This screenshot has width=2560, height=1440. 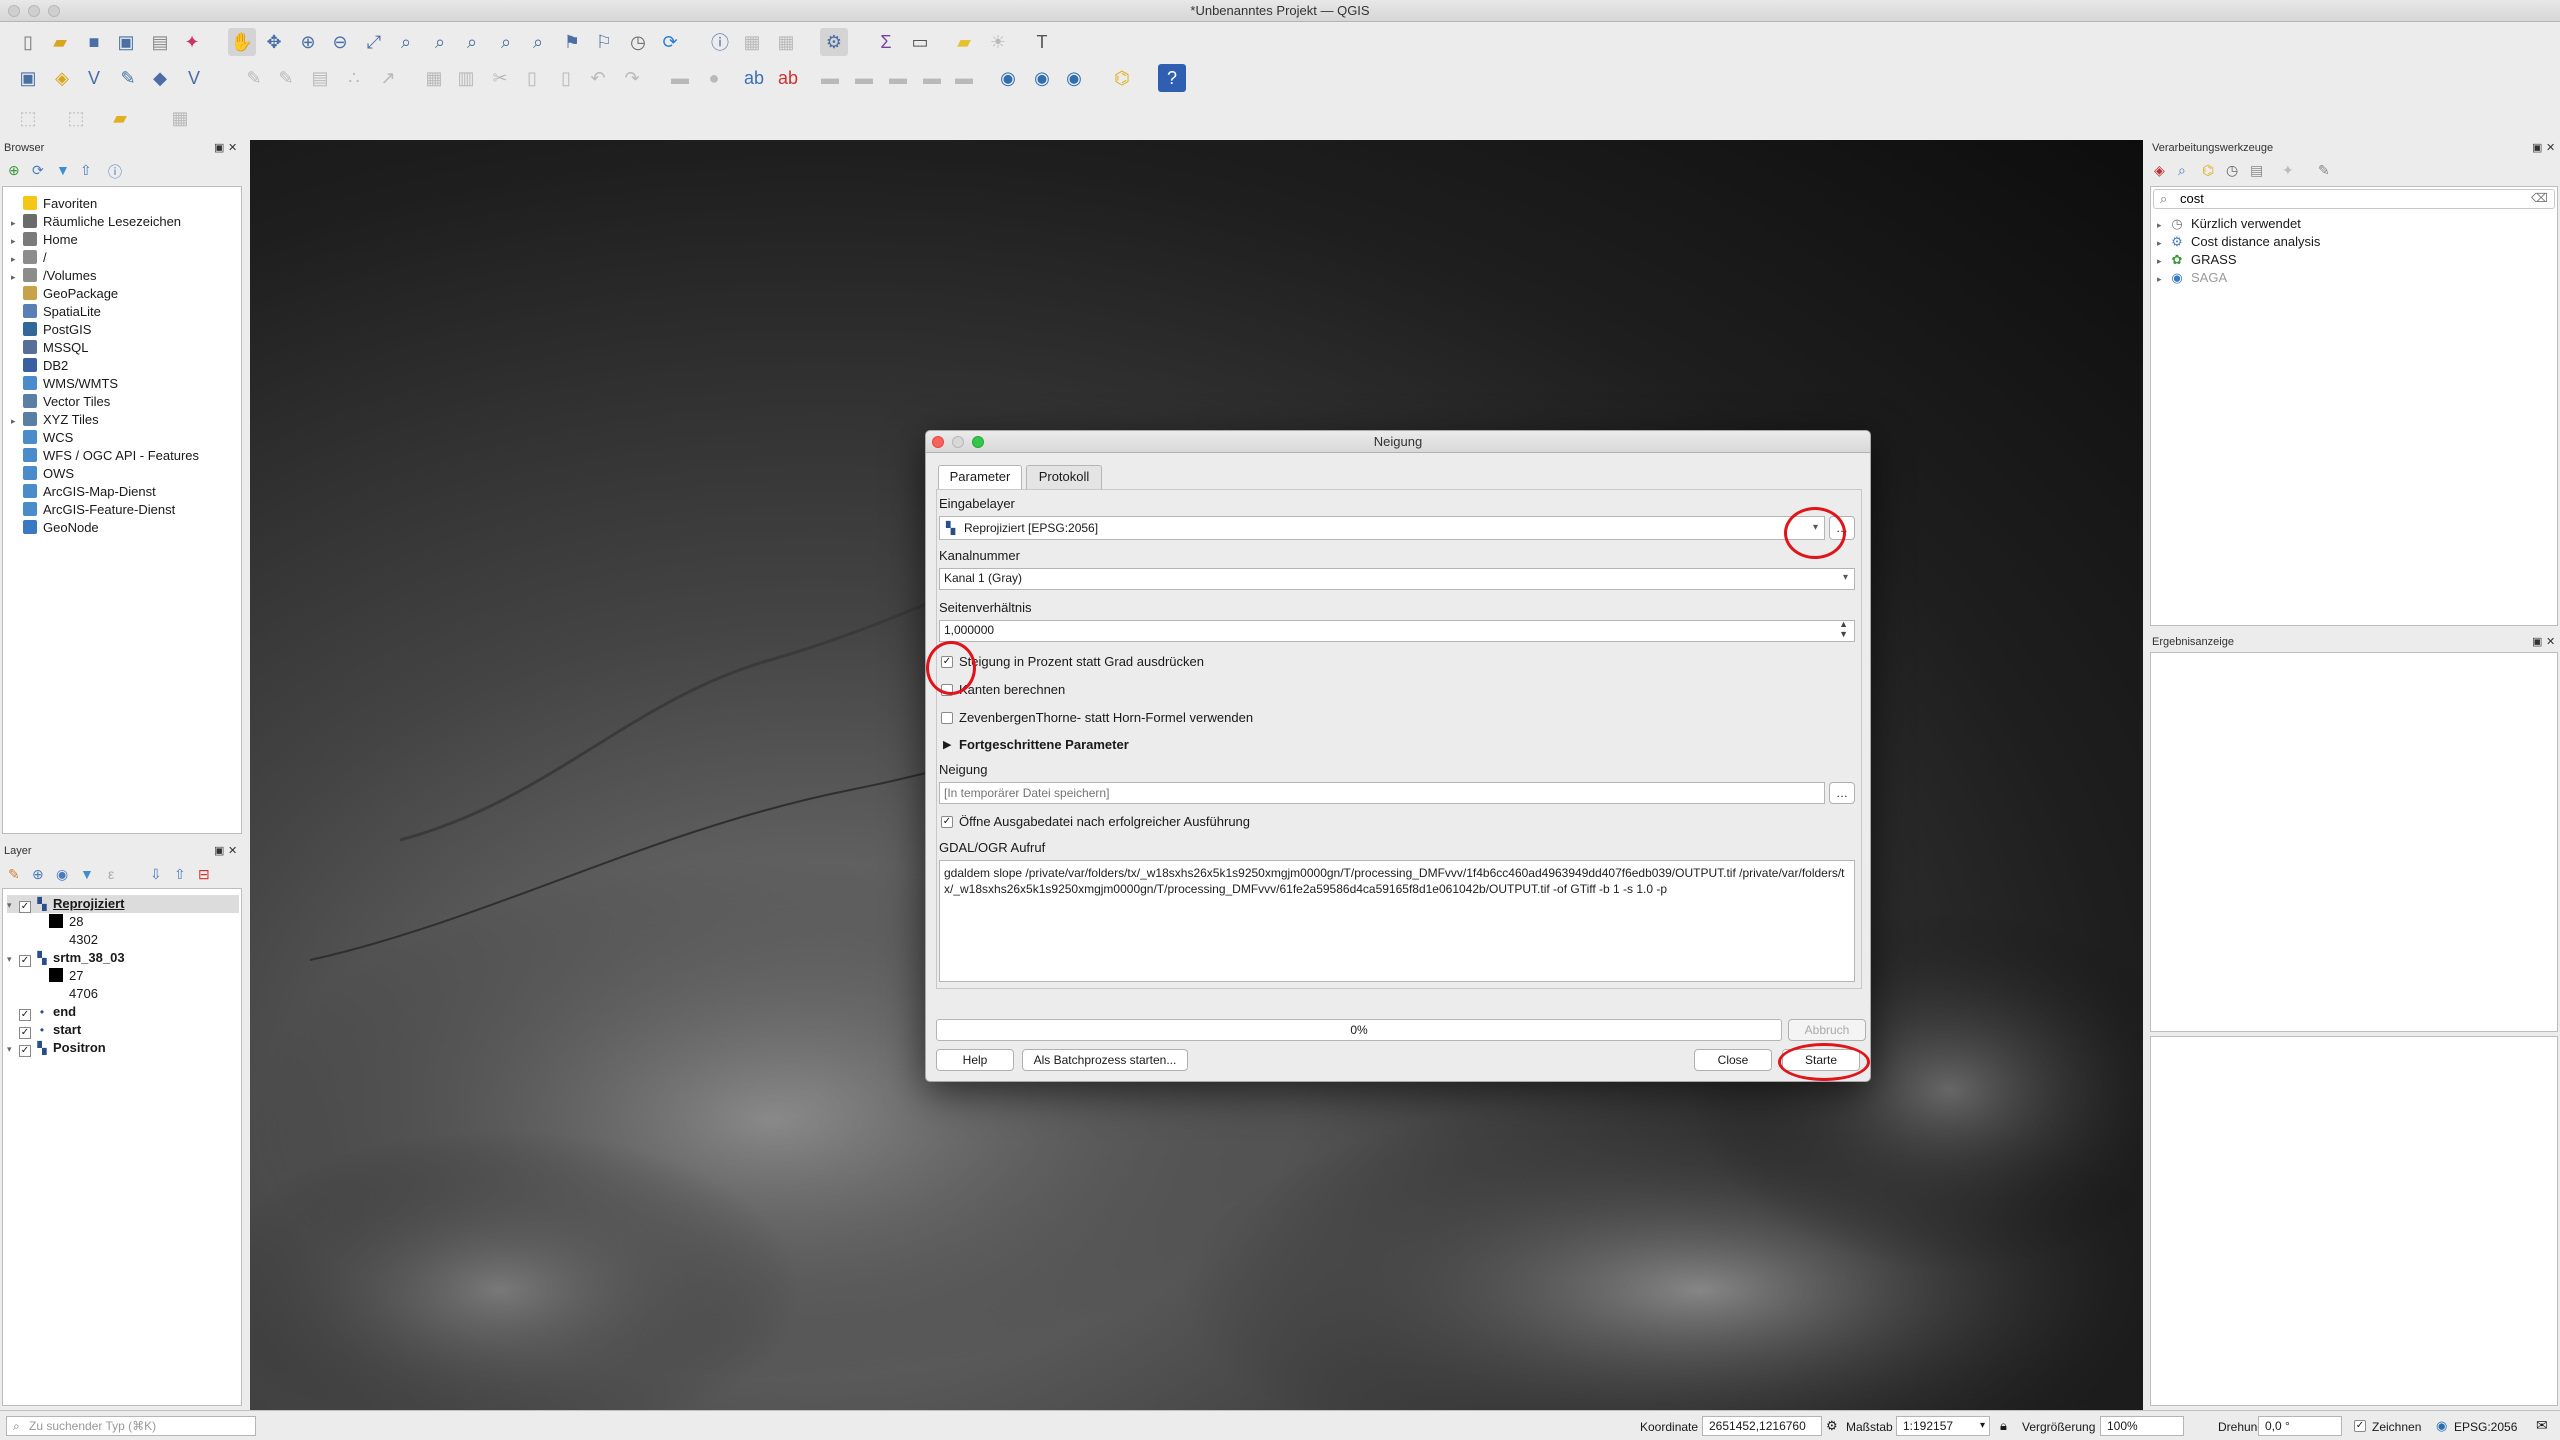 What do you see at coordinates (604, 42) in the screenshot?
I see `show-bookmarks-icon: ⚐` at bounding box center [604, 42].